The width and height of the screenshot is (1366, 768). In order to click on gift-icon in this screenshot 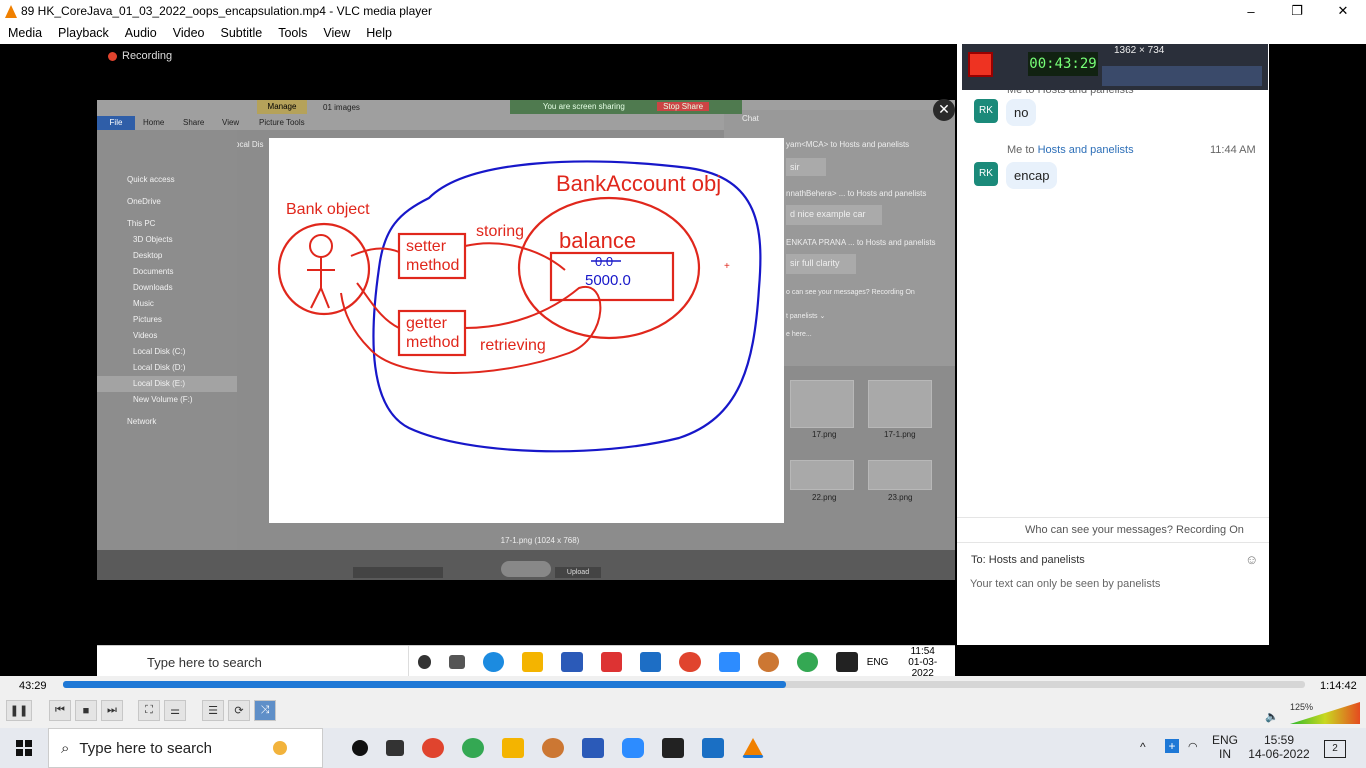, I will do `click(611, 662)`.